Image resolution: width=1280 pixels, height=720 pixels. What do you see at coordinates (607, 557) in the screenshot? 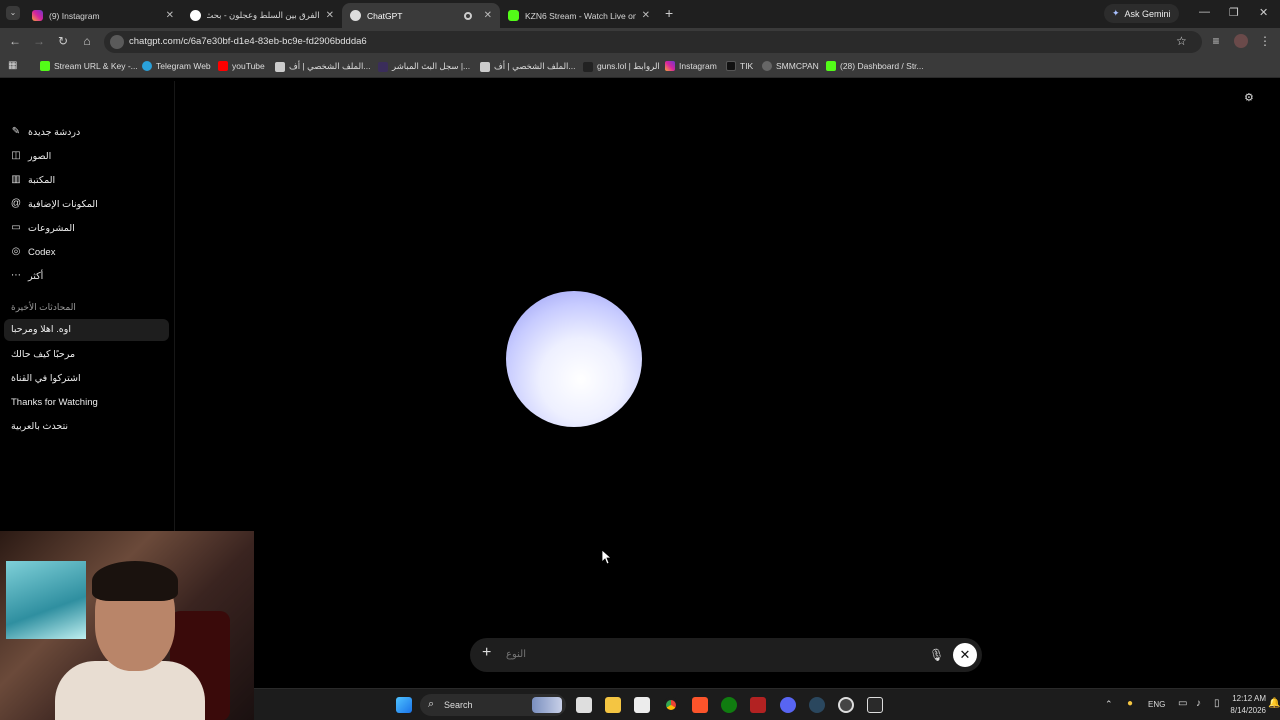
I see `mouse-cursor-icon` at bounding box center [607, 557].